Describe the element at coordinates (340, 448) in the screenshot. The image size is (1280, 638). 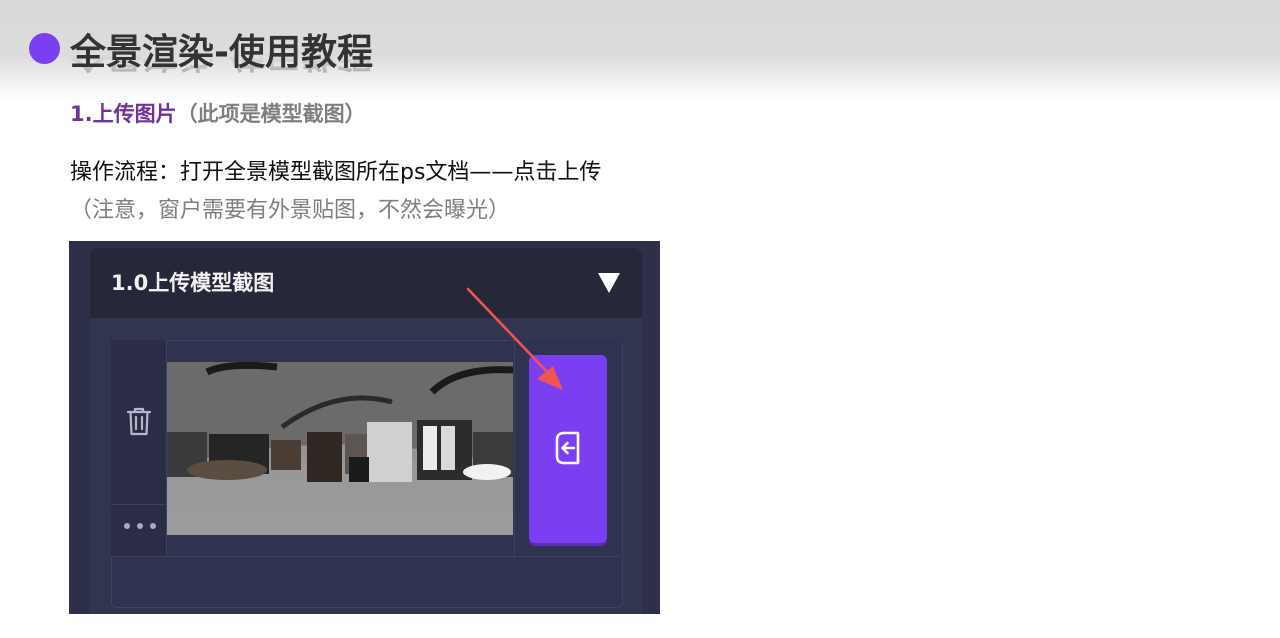
I see `panorama-thumbnail` at that location.